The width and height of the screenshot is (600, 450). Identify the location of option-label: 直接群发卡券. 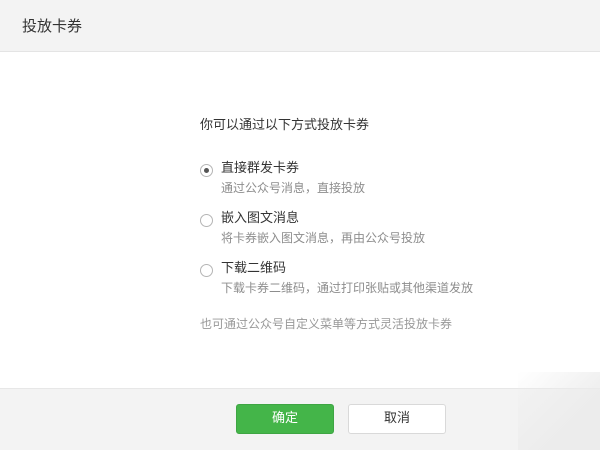
(260, 168).